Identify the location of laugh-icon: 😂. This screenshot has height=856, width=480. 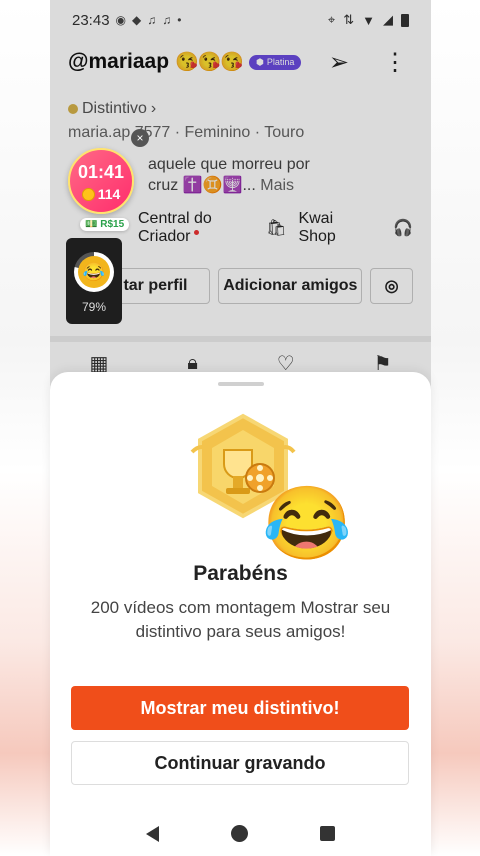
(94, 272).